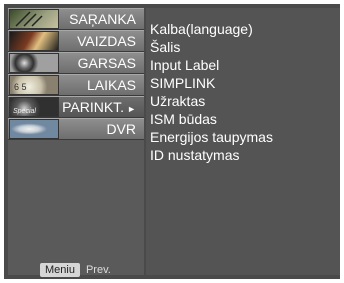 Image resolution: width=344 pixels, height=283 pixels. I want to click on menu-item-saranka: SAŖANKA, so click(76, 19).